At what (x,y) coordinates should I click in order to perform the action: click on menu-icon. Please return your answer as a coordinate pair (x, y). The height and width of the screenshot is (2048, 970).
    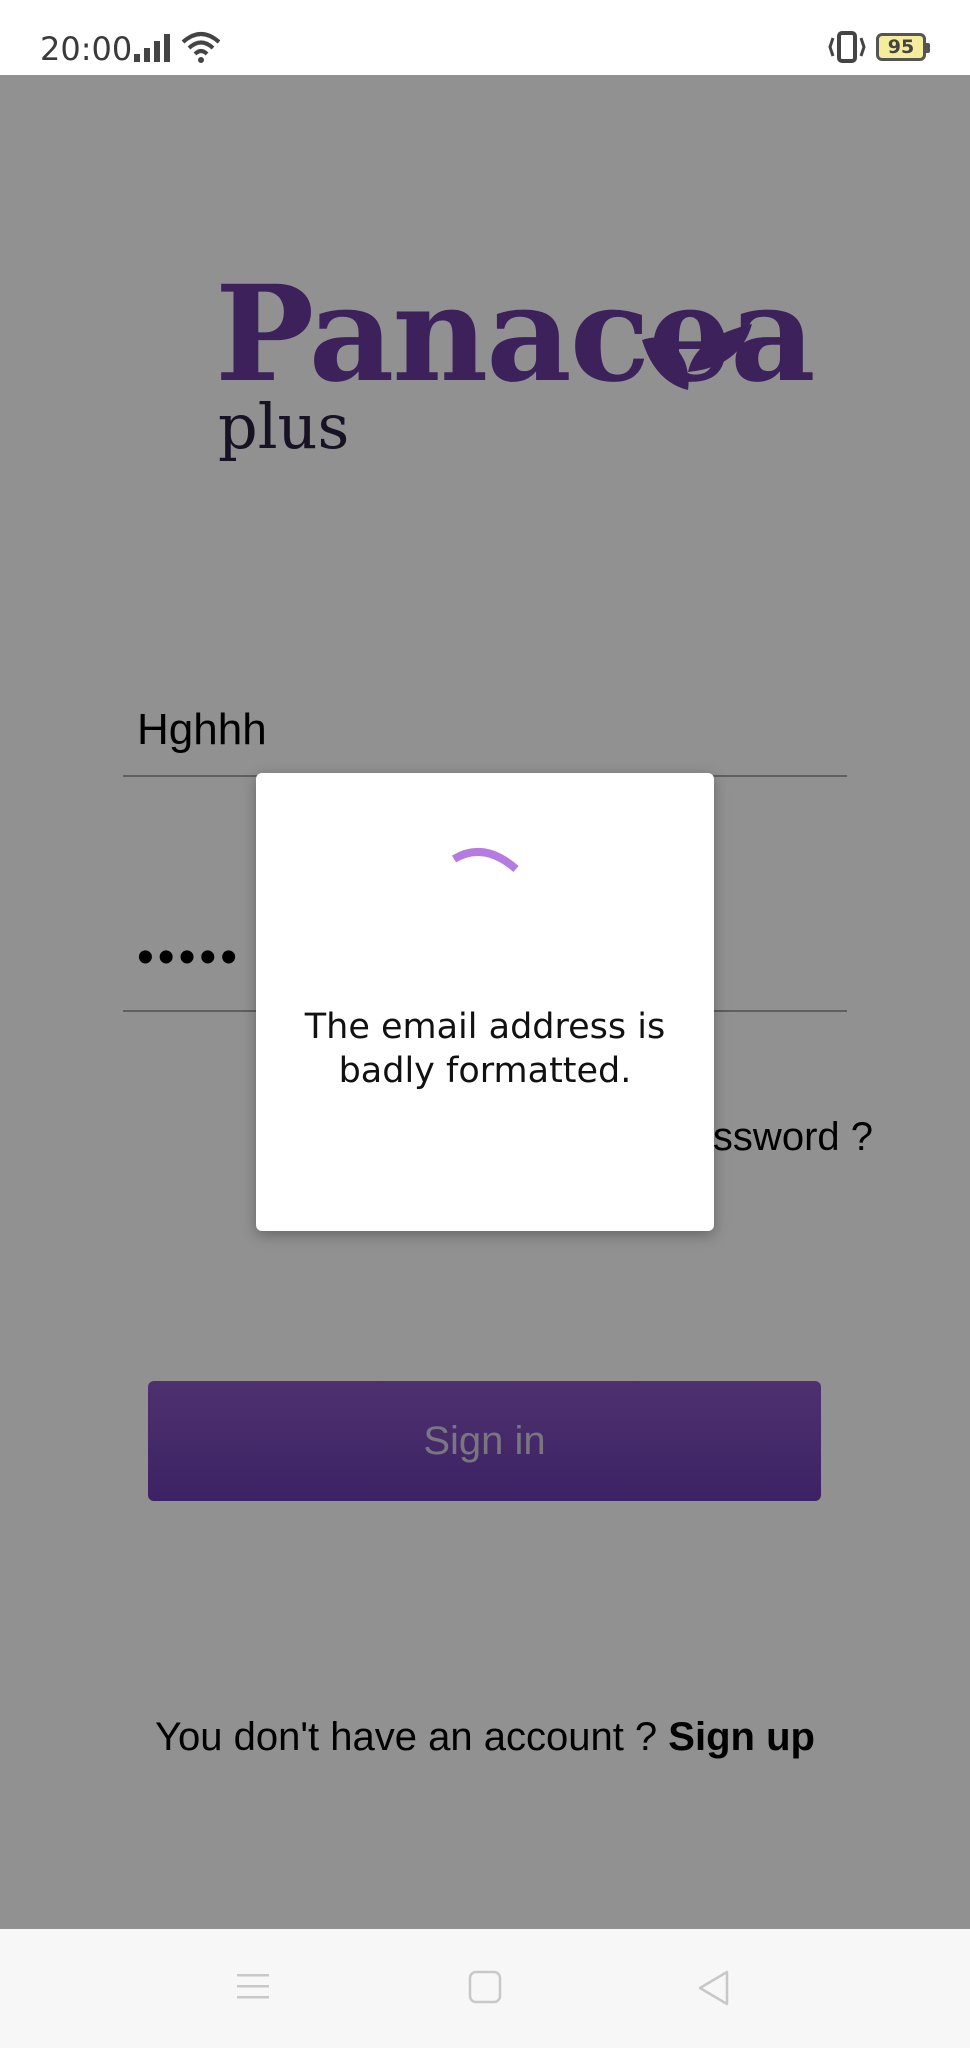
    Looking at the image, I should click on (253, 1987).